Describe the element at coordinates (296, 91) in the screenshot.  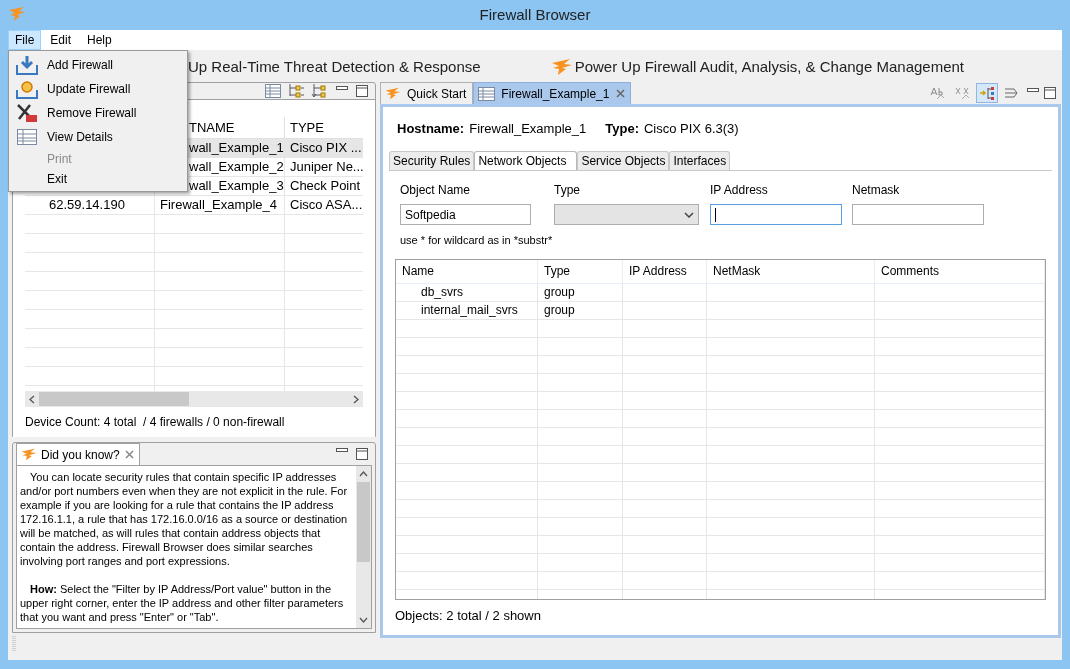
I see `tree-icon` at that location.